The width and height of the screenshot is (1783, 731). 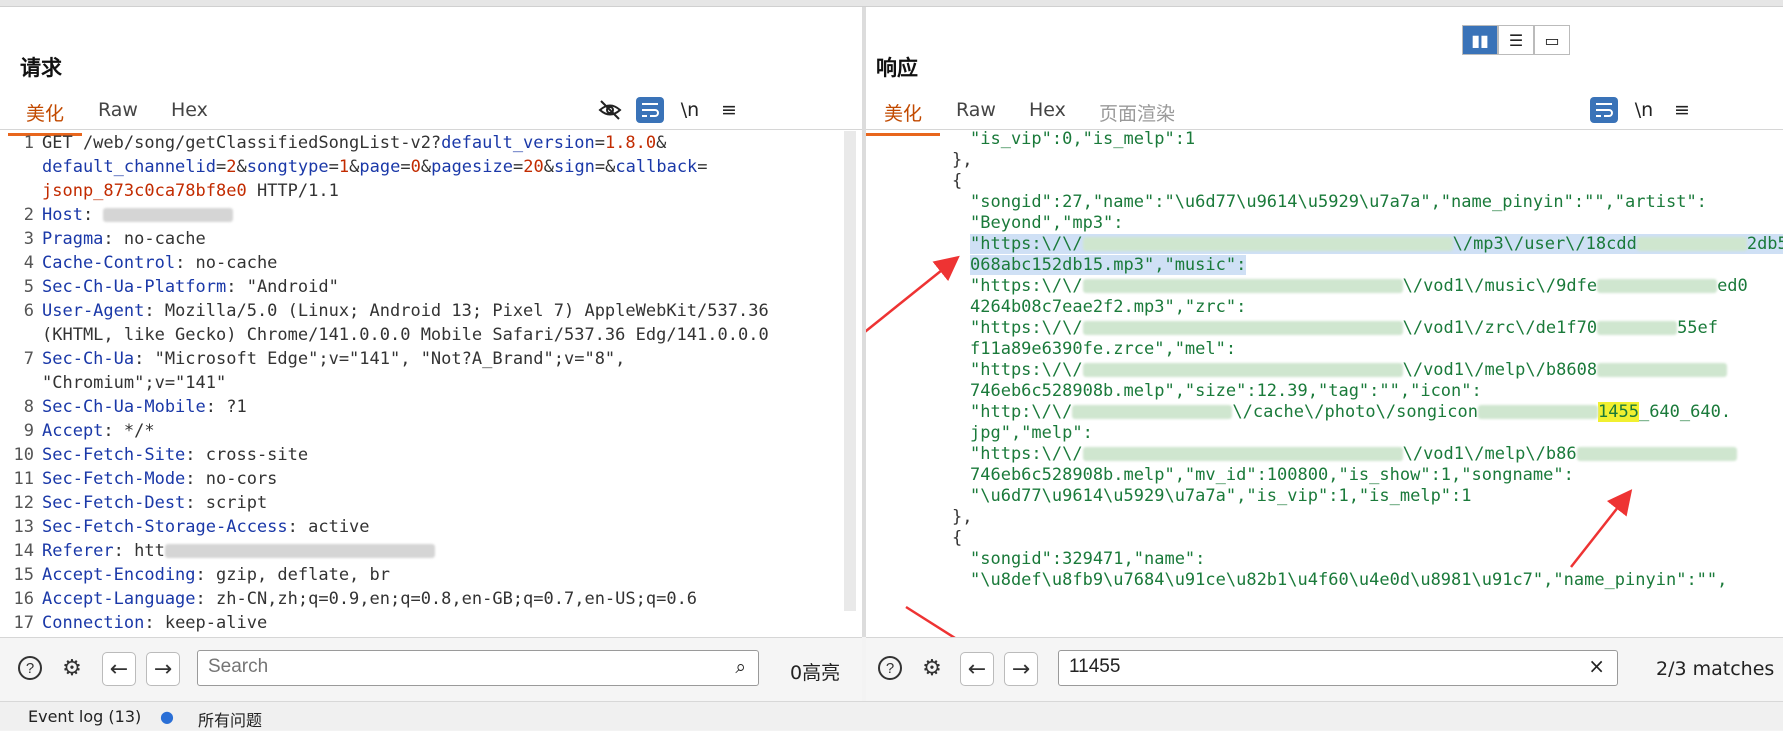 I want to click on token: Pragma, so click(x=73, y=239).